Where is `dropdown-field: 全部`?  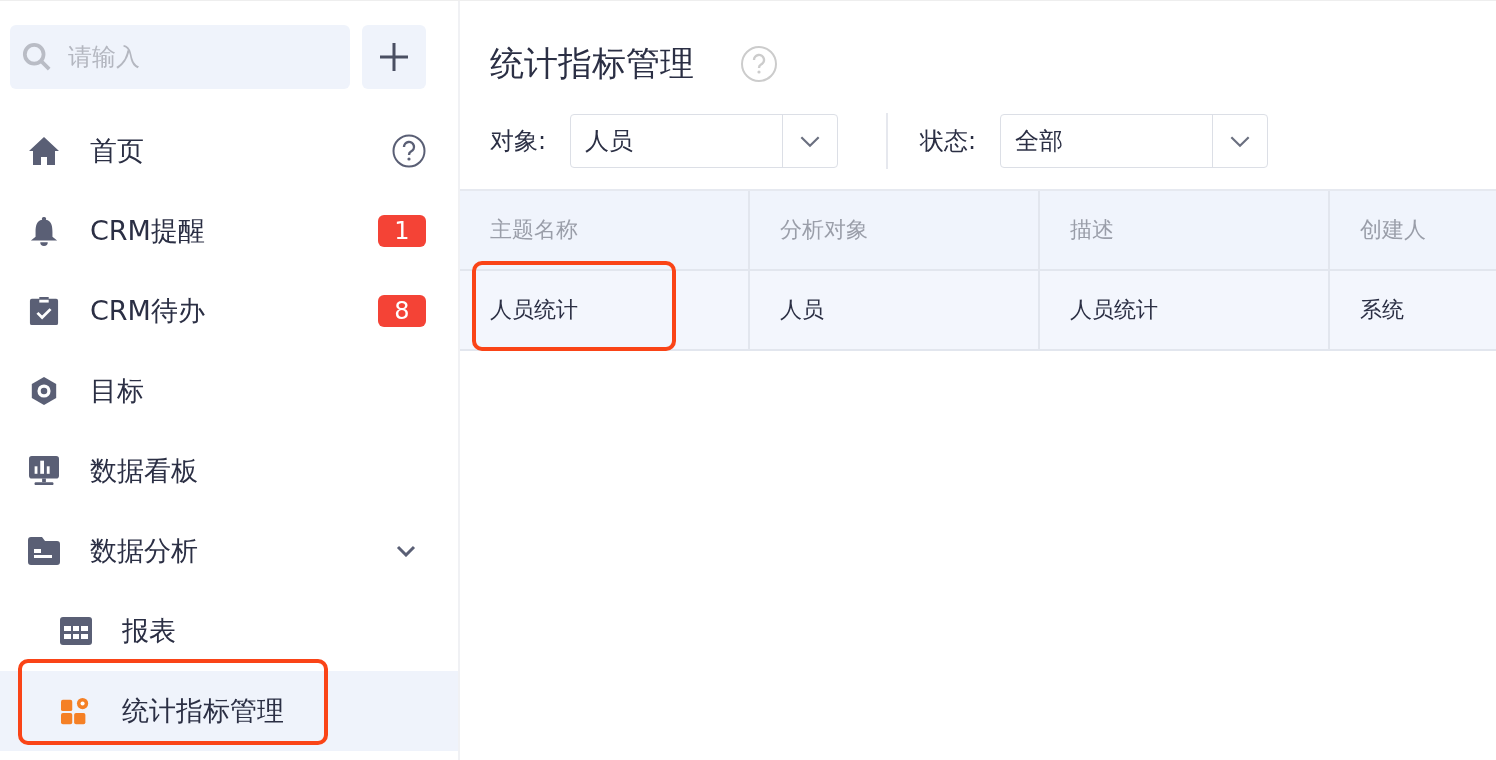 dropdown-field: 全部 is located at coordinates (1134, 141).